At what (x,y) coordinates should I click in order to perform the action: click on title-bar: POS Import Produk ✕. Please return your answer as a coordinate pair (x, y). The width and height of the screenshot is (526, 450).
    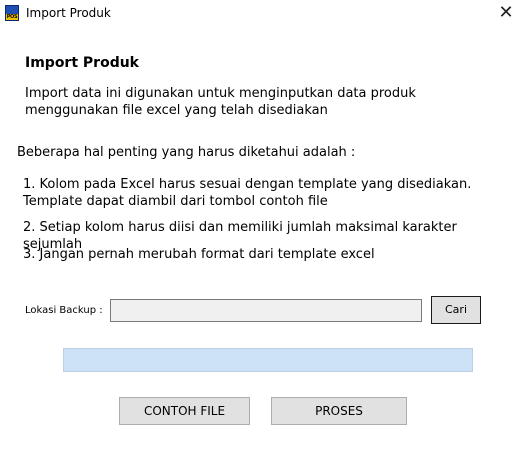
    Looking at the image, I should click on (263, 14).